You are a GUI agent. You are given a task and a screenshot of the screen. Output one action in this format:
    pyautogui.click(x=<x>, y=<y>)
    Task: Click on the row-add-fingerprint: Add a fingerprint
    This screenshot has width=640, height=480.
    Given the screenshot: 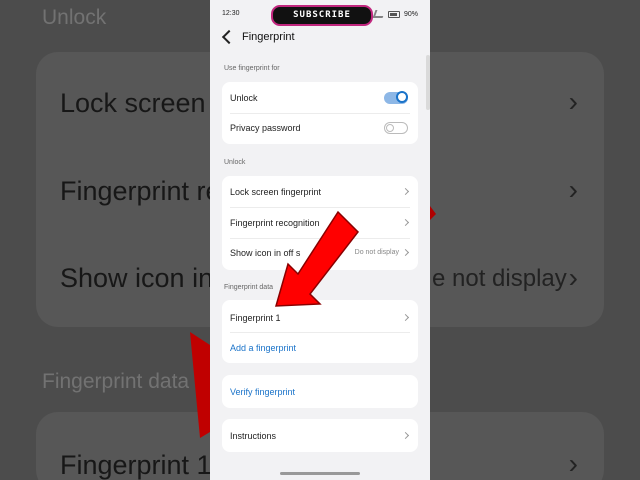 What is the action you would take?
    pyautogui.click(x=320, y=348)
    